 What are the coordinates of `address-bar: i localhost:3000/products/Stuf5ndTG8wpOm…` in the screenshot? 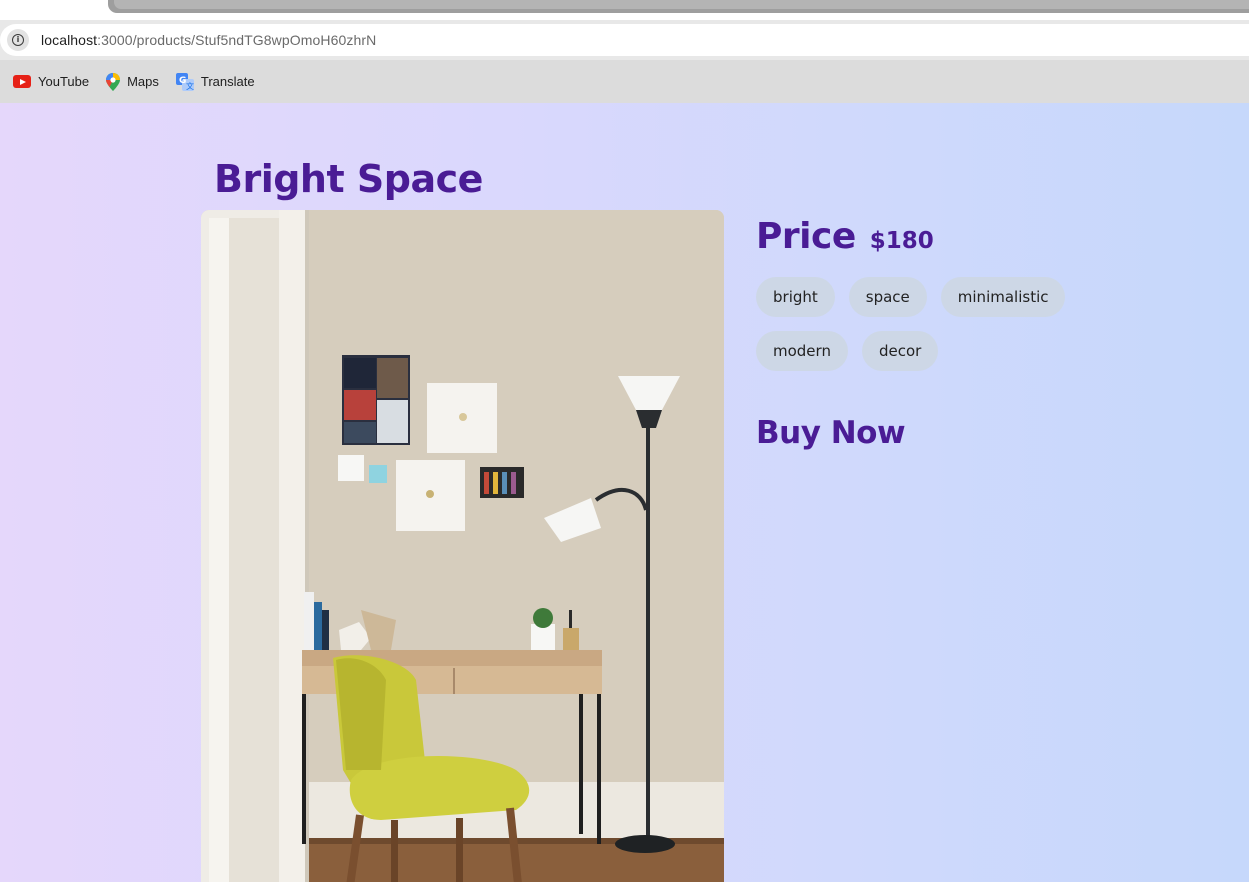 It's located at (624, 40).